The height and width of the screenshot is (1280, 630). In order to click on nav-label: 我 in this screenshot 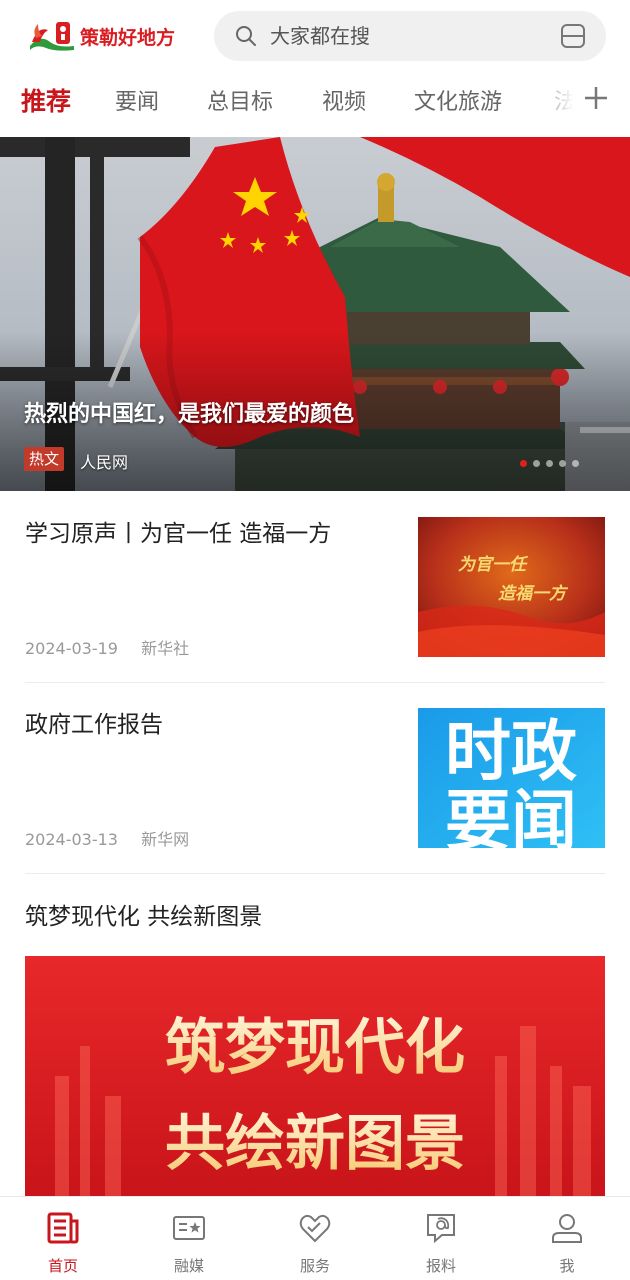, I will do `click(567, 1266)`.